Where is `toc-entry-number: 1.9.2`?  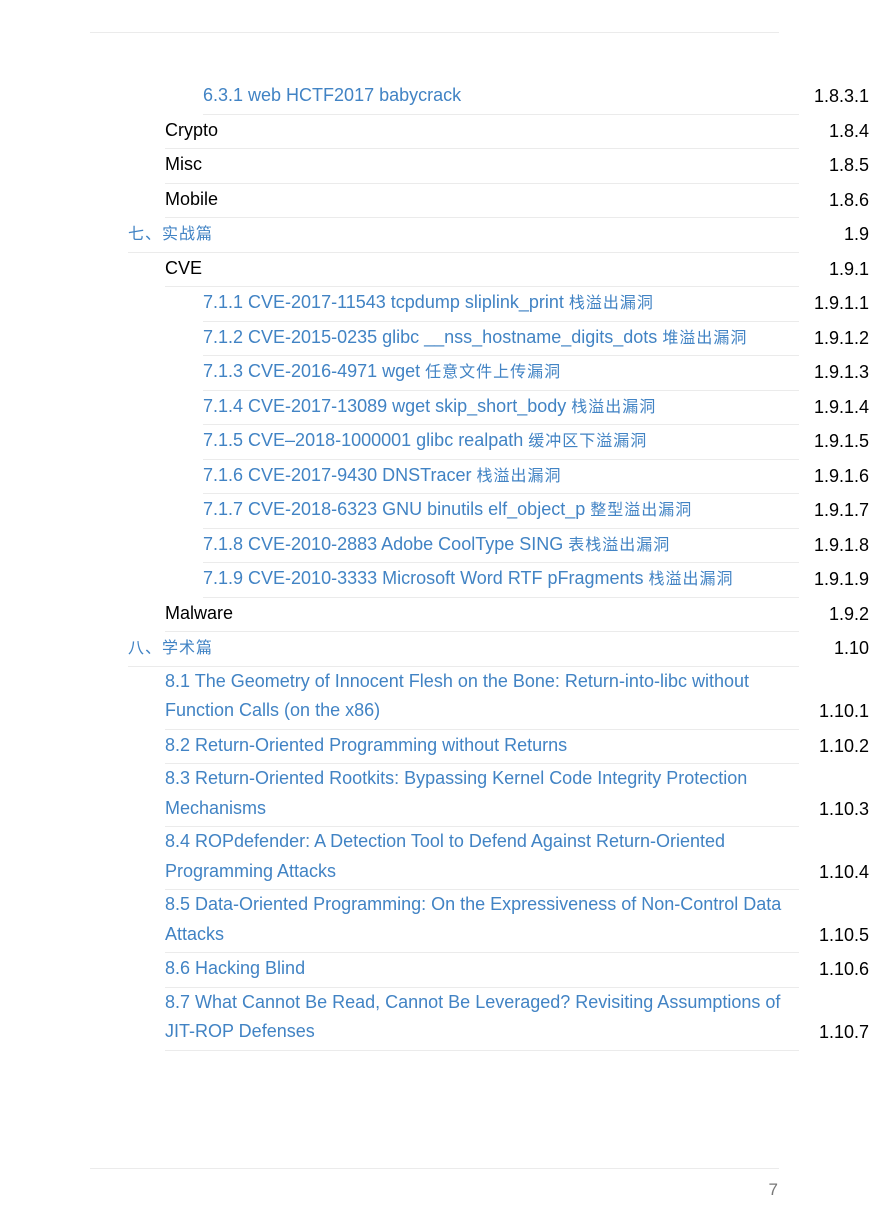
toc-entry-number: 1.9.2 is located at coordinates (848, 613).